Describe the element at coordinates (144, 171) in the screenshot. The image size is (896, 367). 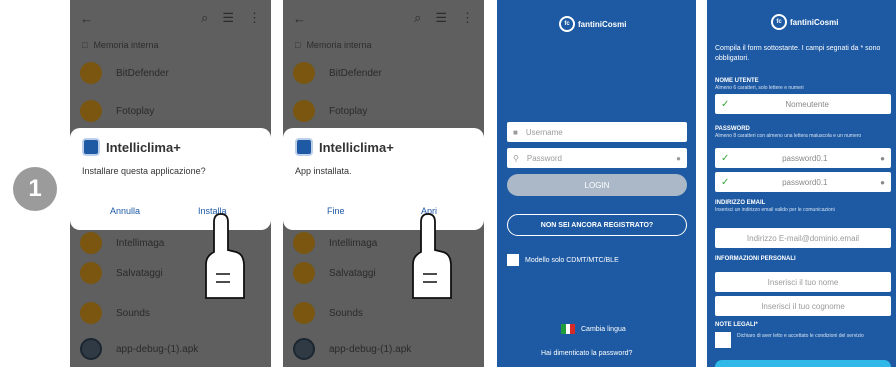
I see `dialog-message: Installare questa applicazione?` at that location.